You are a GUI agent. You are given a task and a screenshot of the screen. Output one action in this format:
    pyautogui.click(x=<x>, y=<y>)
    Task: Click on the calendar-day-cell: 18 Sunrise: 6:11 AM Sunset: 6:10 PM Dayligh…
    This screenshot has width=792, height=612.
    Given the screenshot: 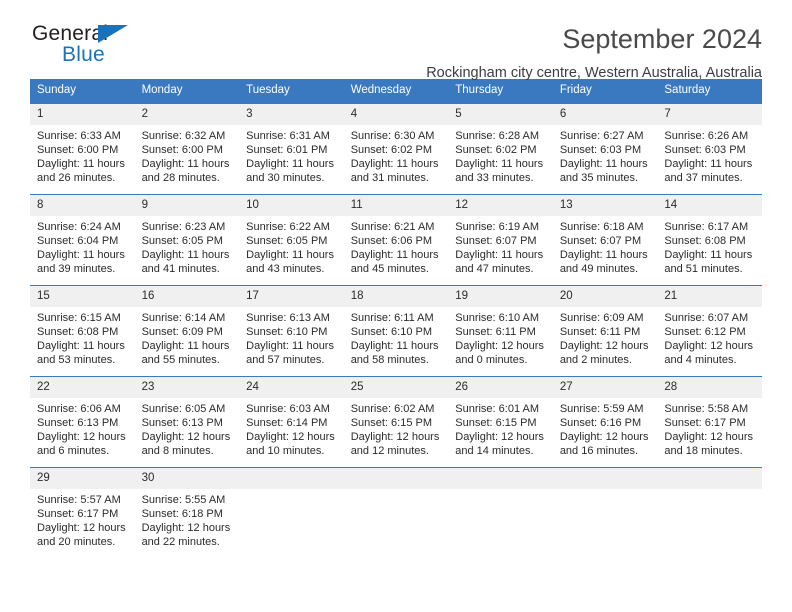 What is the action you would take?
    pyautogui.click(x=396, y=331)
    